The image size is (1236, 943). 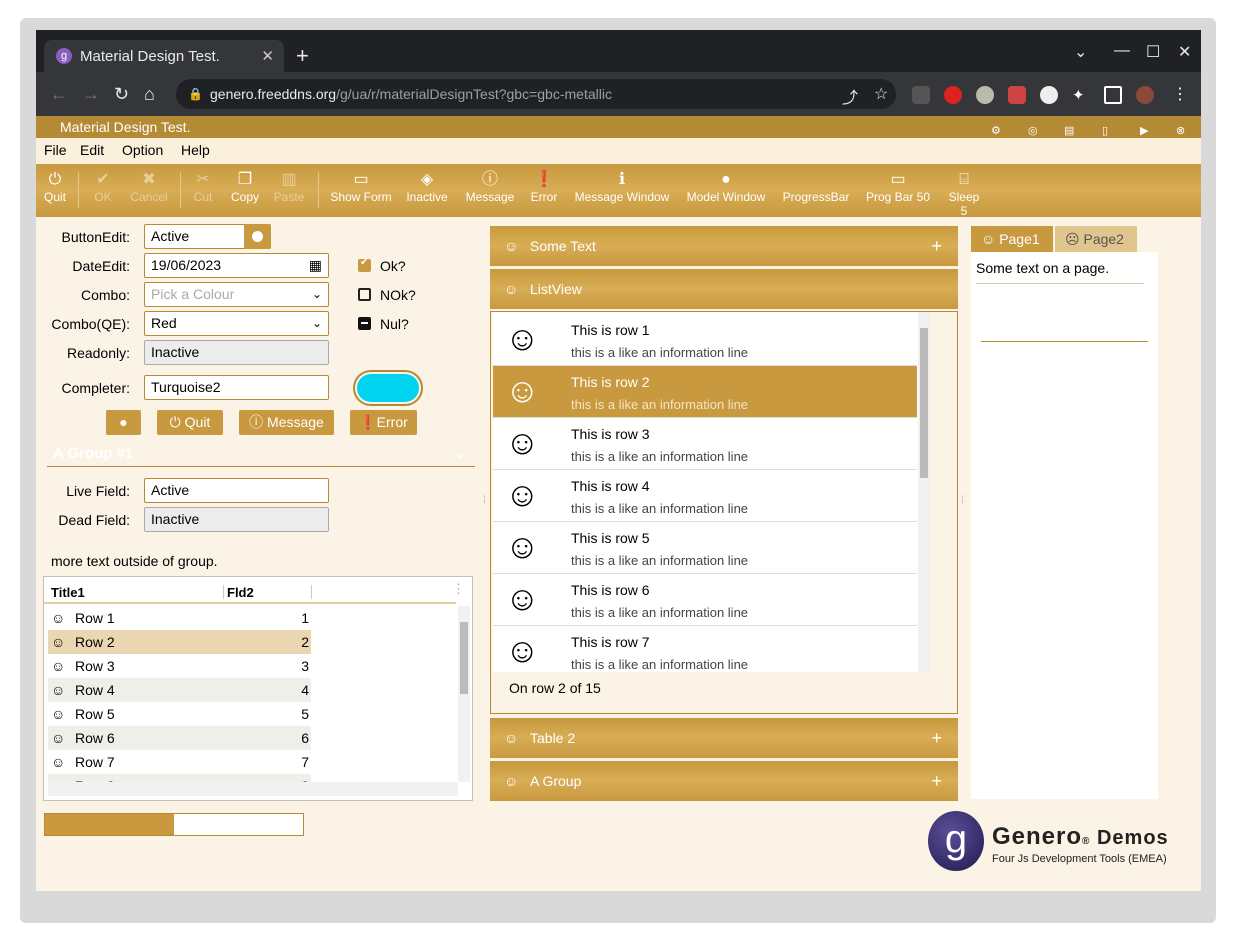 I want to click on smiley-icon: ☺, so click(x=58, y=642).